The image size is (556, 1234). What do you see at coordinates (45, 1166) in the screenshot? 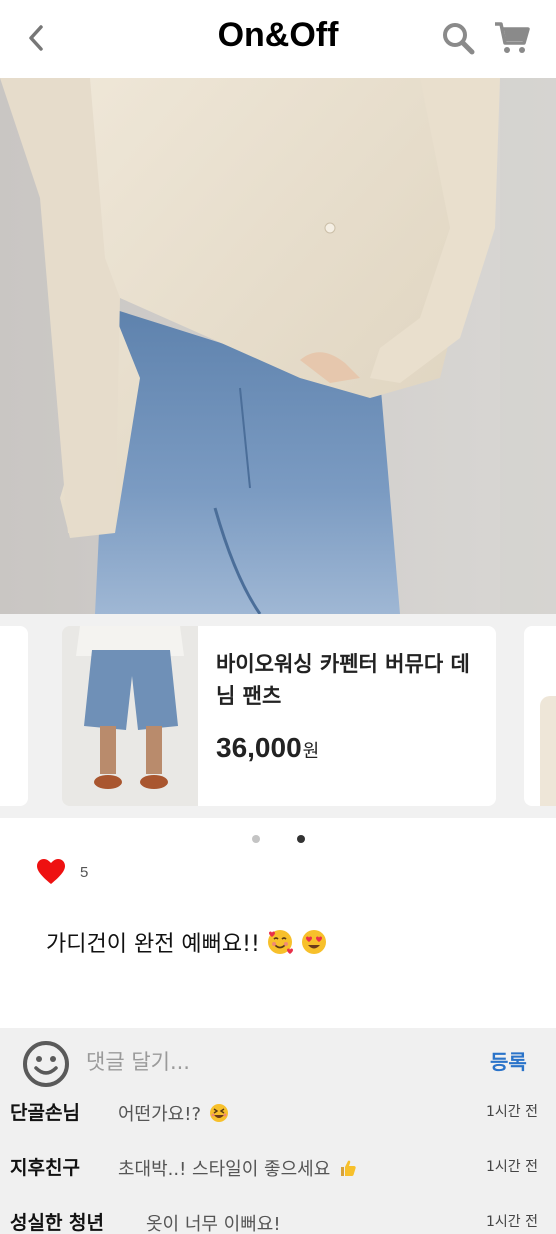
I see `comment-author: 지후친구` at bounding box center [45, 1166].